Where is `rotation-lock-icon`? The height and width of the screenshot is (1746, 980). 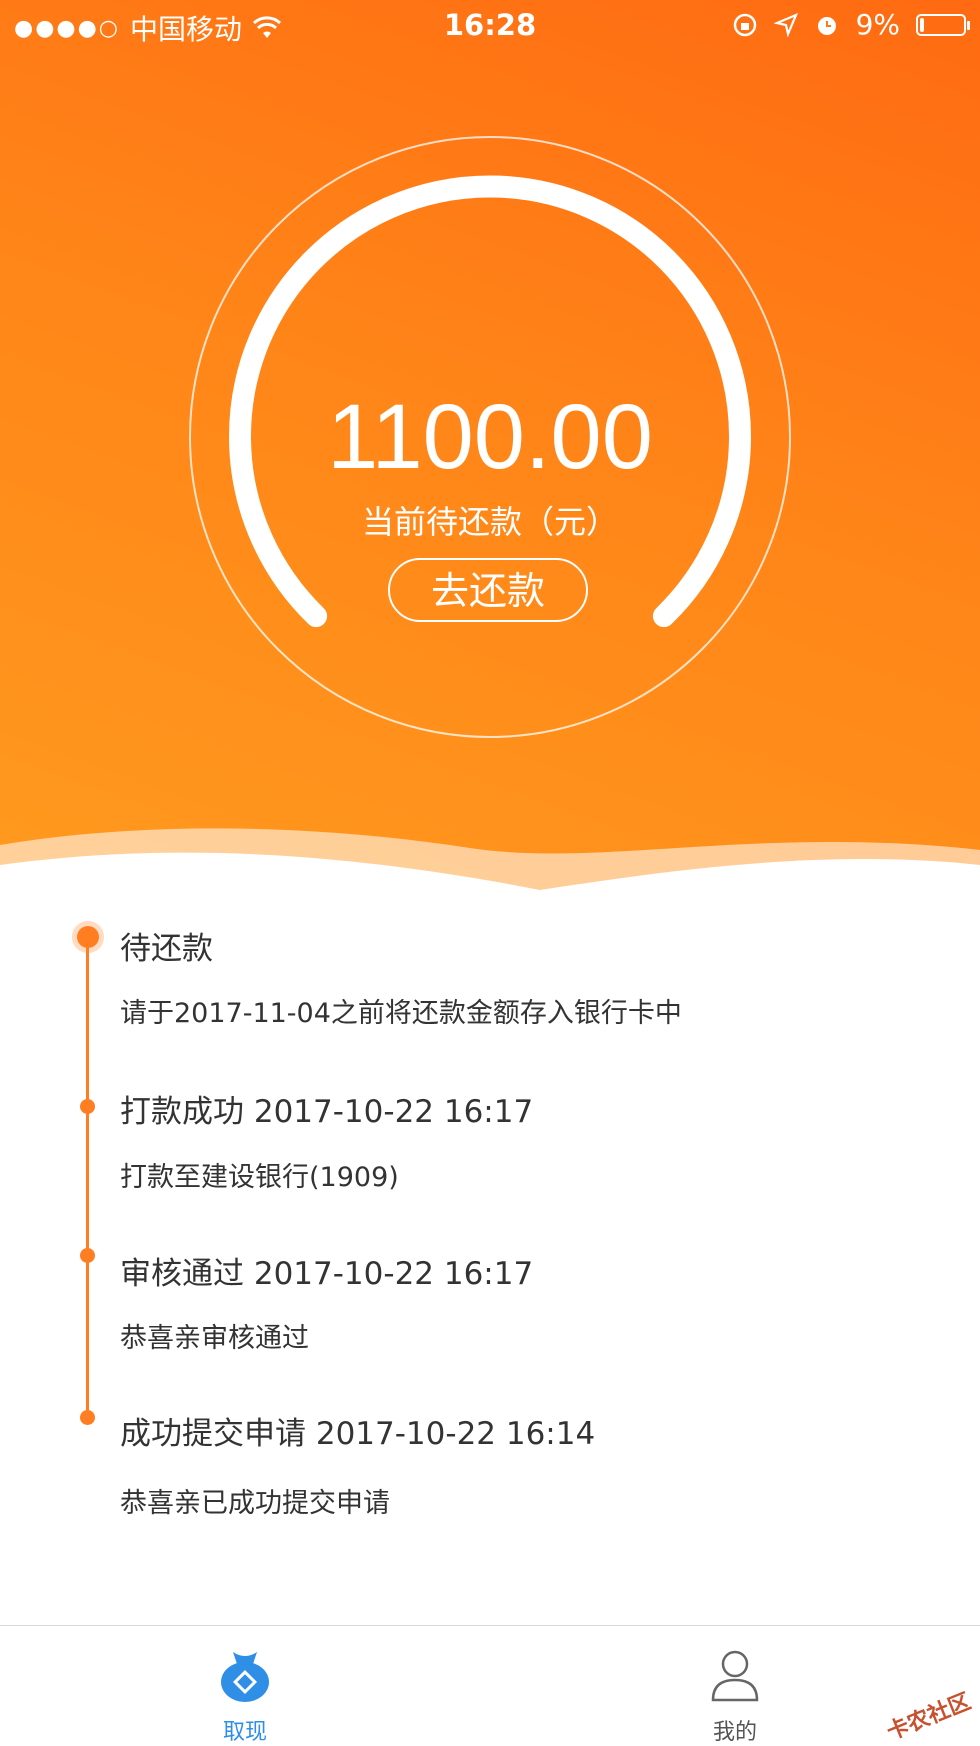
rotation-lock-icon is located at coordinates (744, 24).